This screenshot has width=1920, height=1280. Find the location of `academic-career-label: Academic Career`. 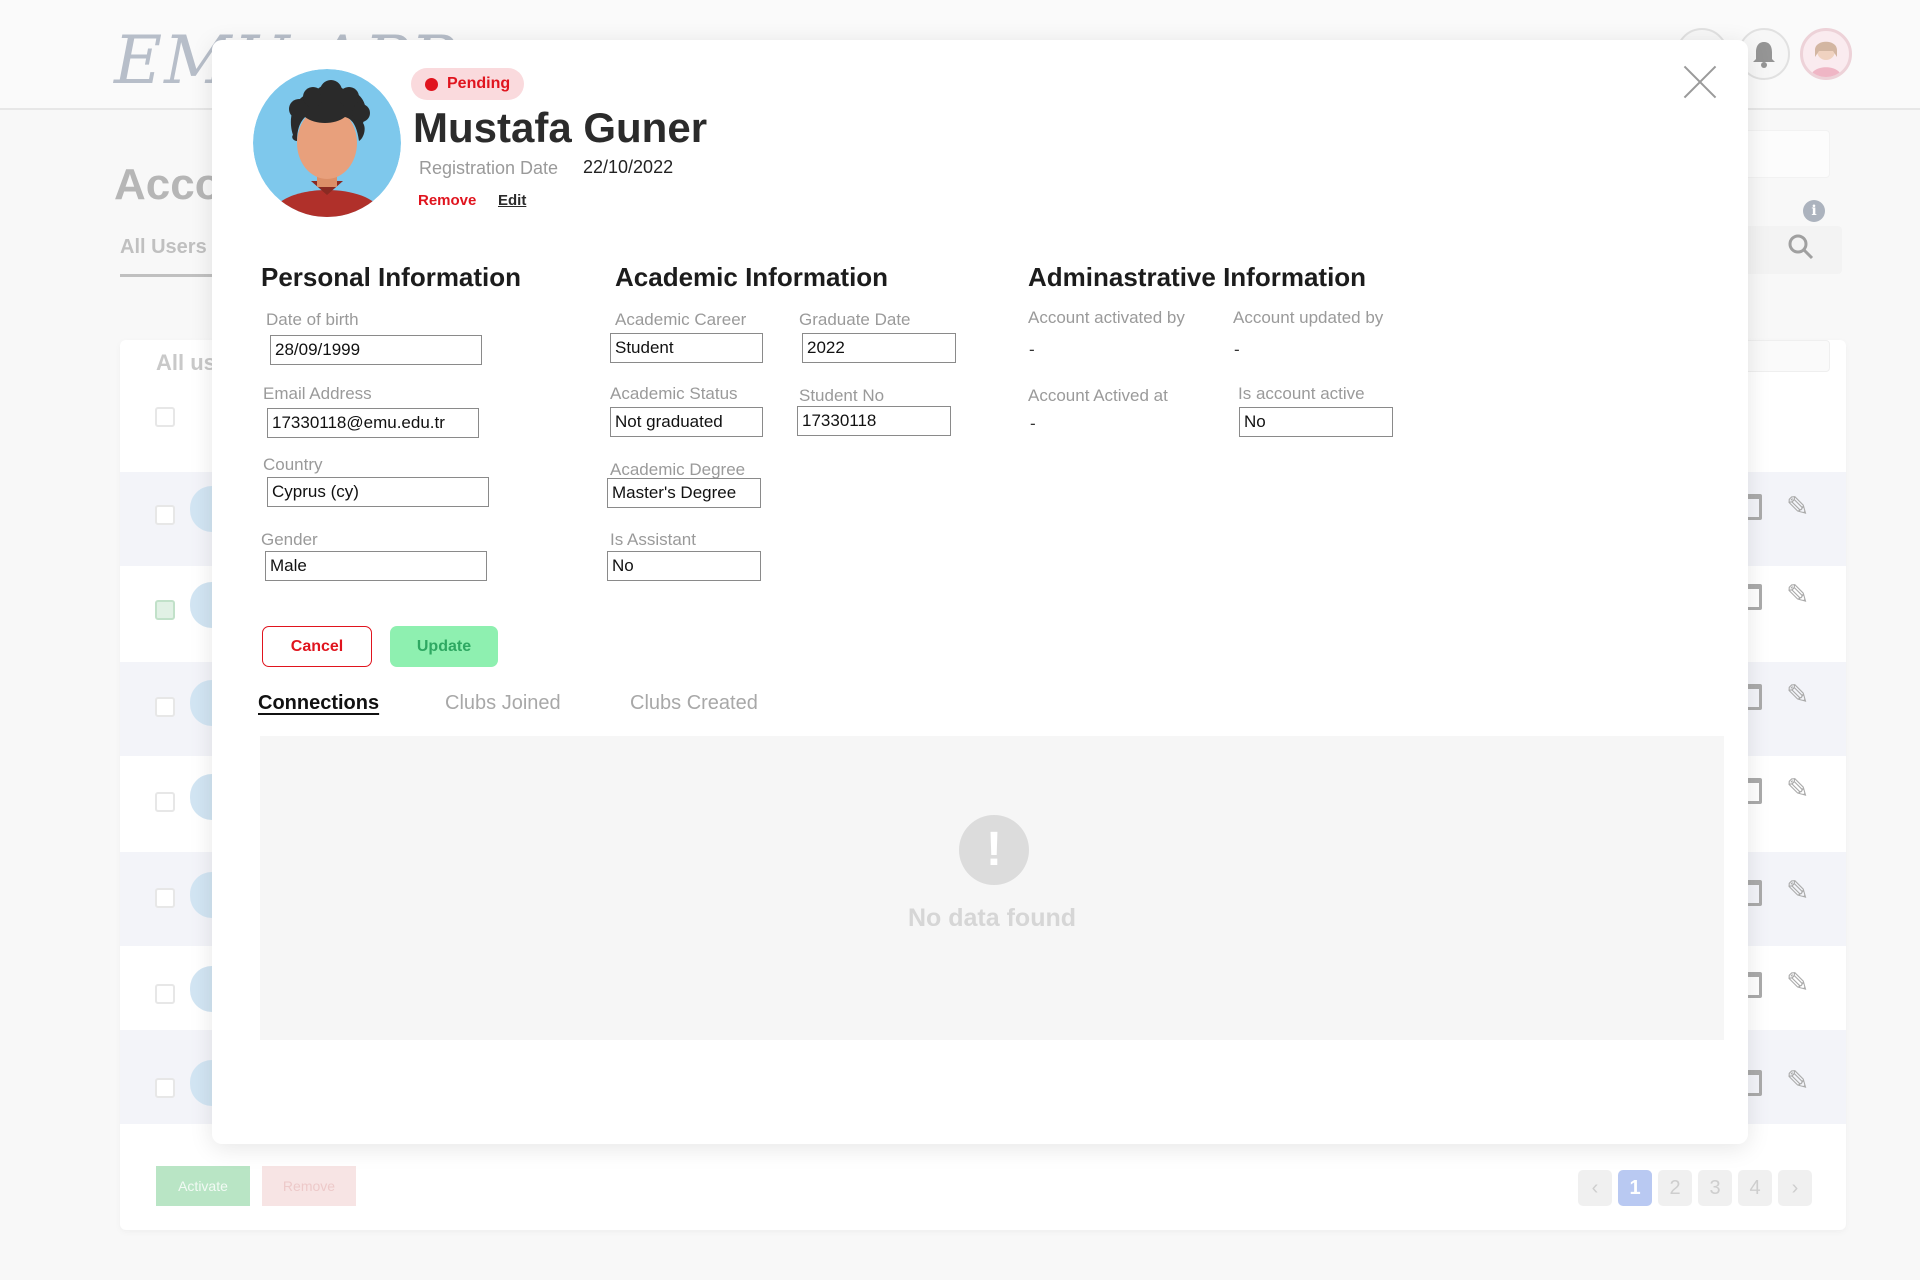

academic-career-label: Academic Career is located at coordinates (681, 319).